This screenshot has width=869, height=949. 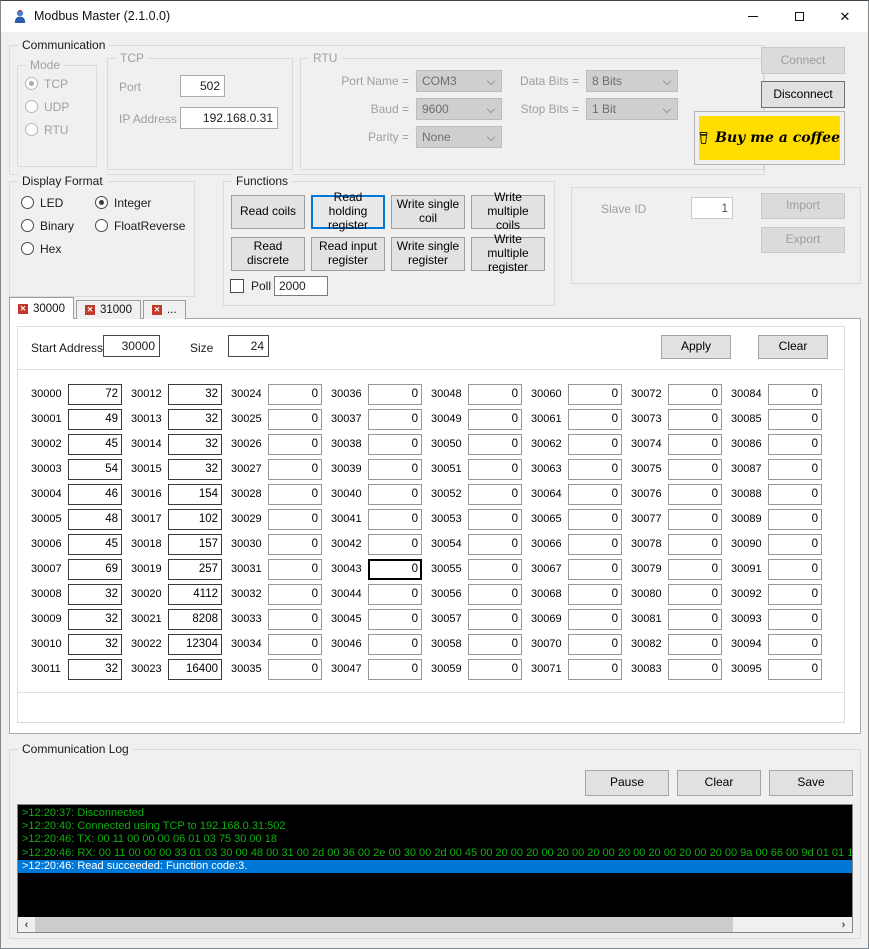 What do you see at coordinates (495, 419) in the screenshot?
I see `register-value-input-30049: 0` at bounding box center [495, 419].